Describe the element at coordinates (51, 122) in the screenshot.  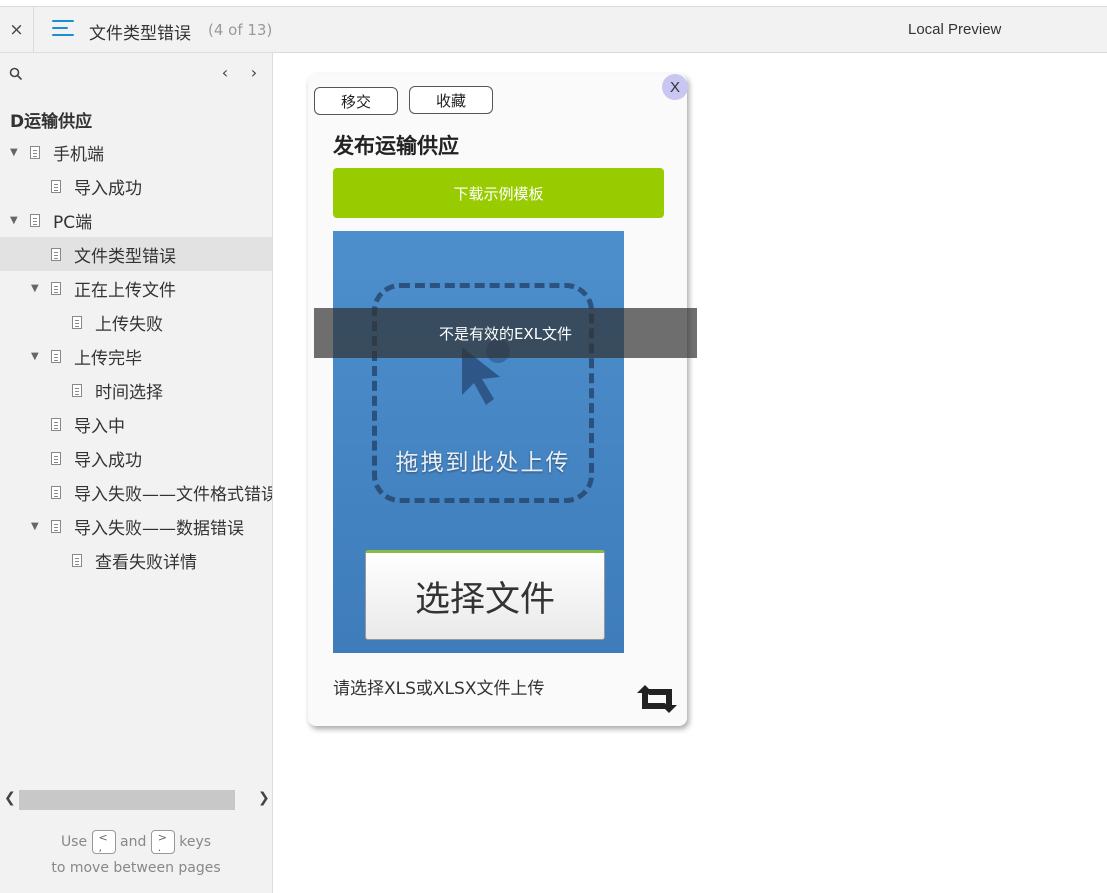
I see `tree-root-title: D运输供应` at that location.